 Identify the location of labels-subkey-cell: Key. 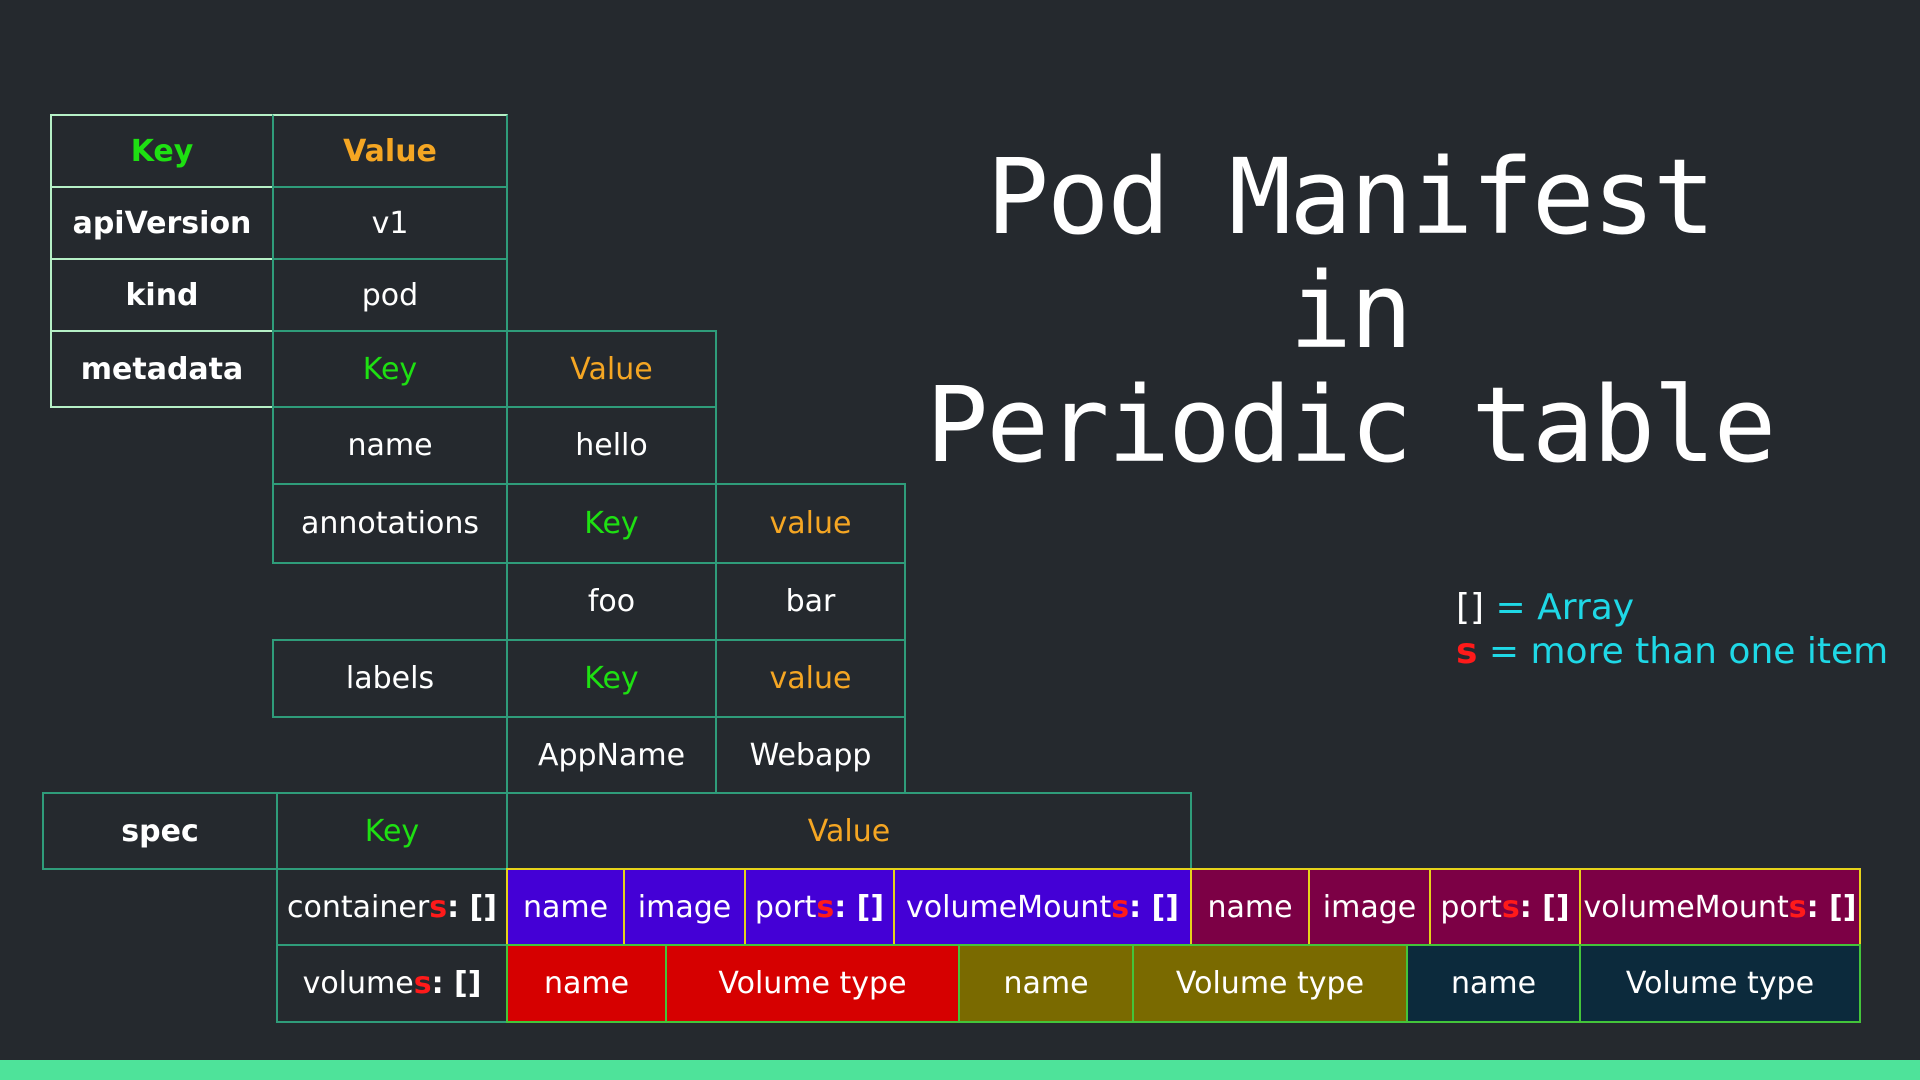
(611, 678).